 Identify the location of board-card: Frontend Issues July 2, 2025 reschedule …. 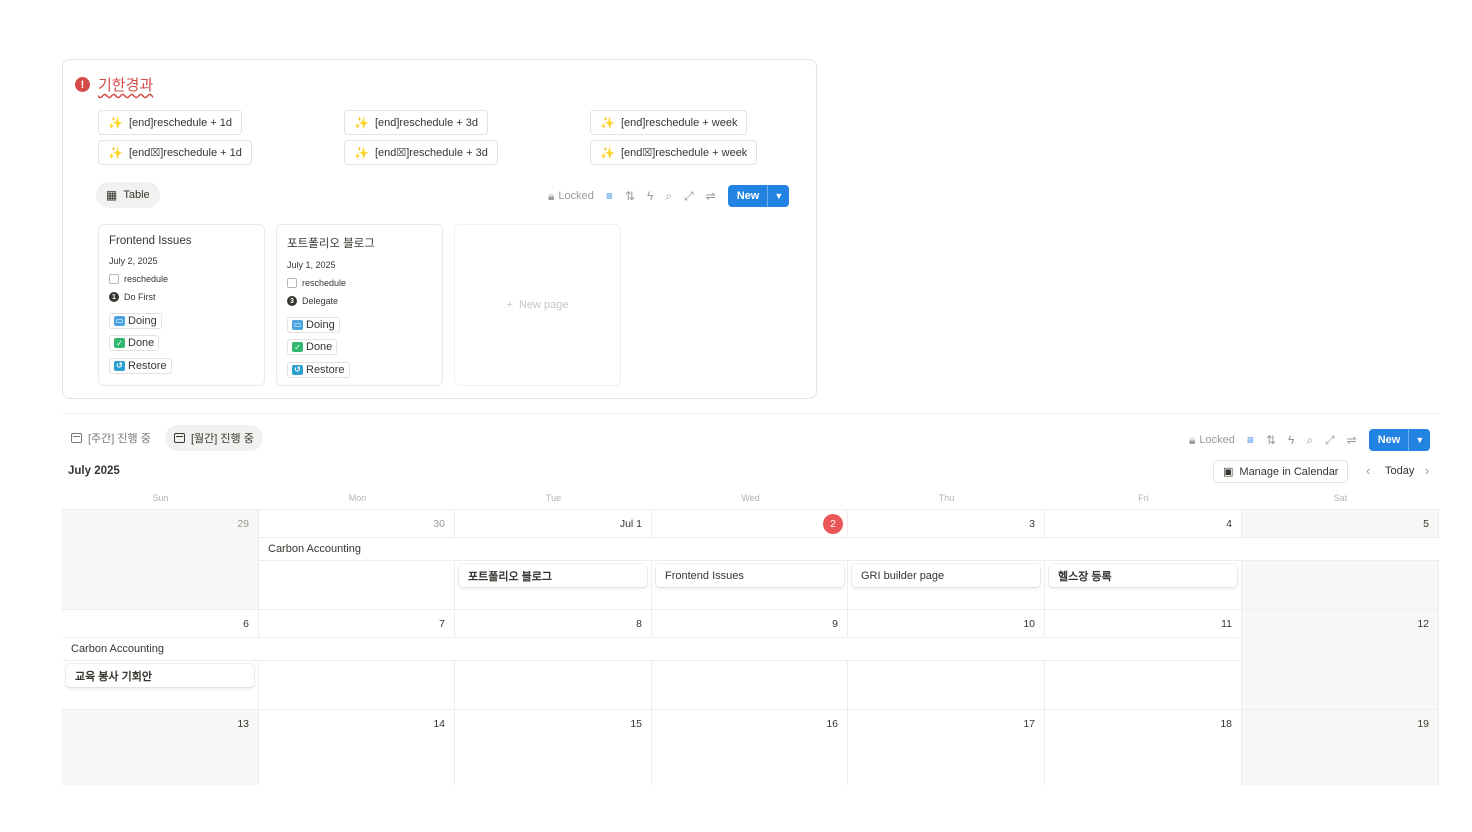
(181, 305).